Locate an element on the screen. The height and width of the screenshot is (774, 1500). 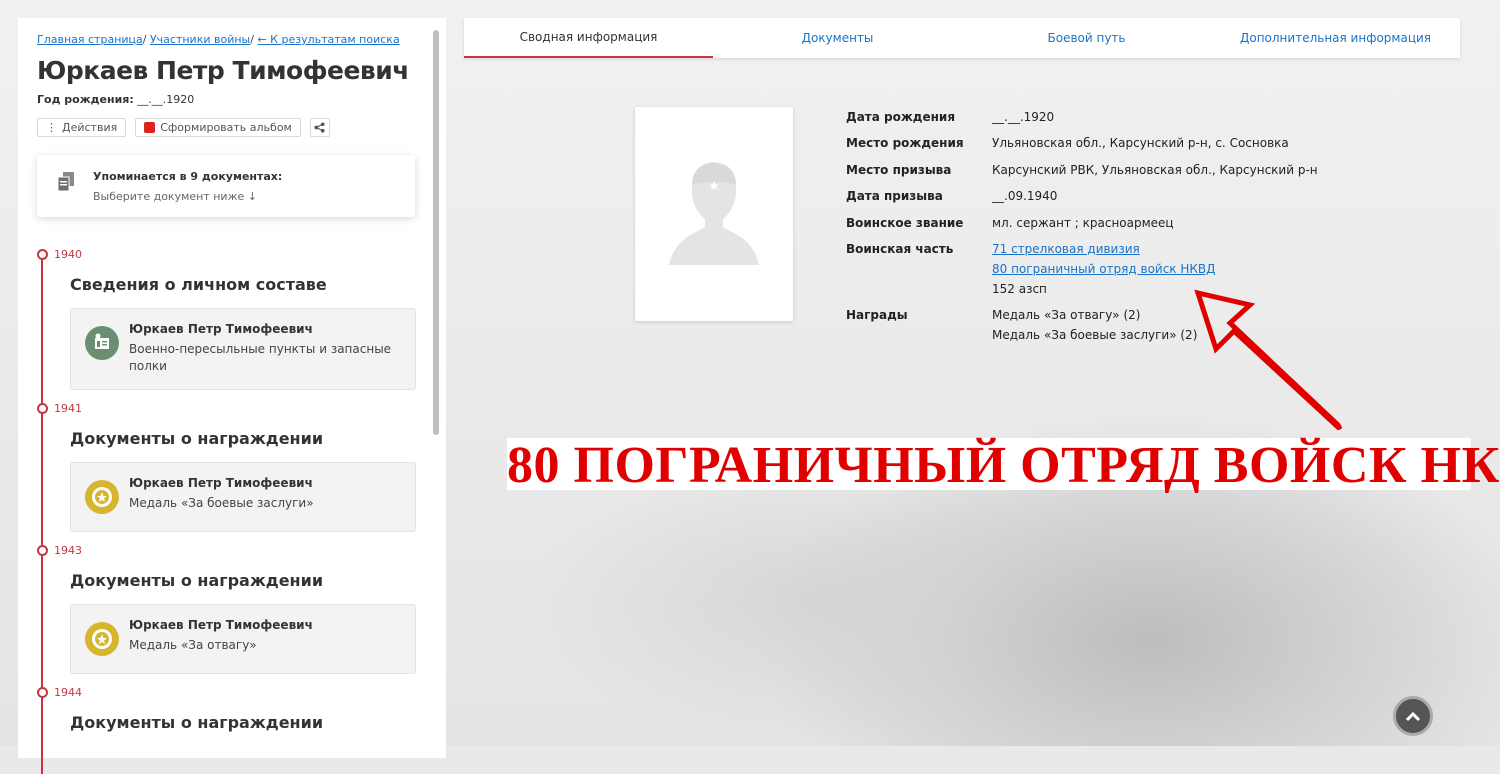
timeline-section-title: Сведения о личном составе is located at coordinates (198, 284).